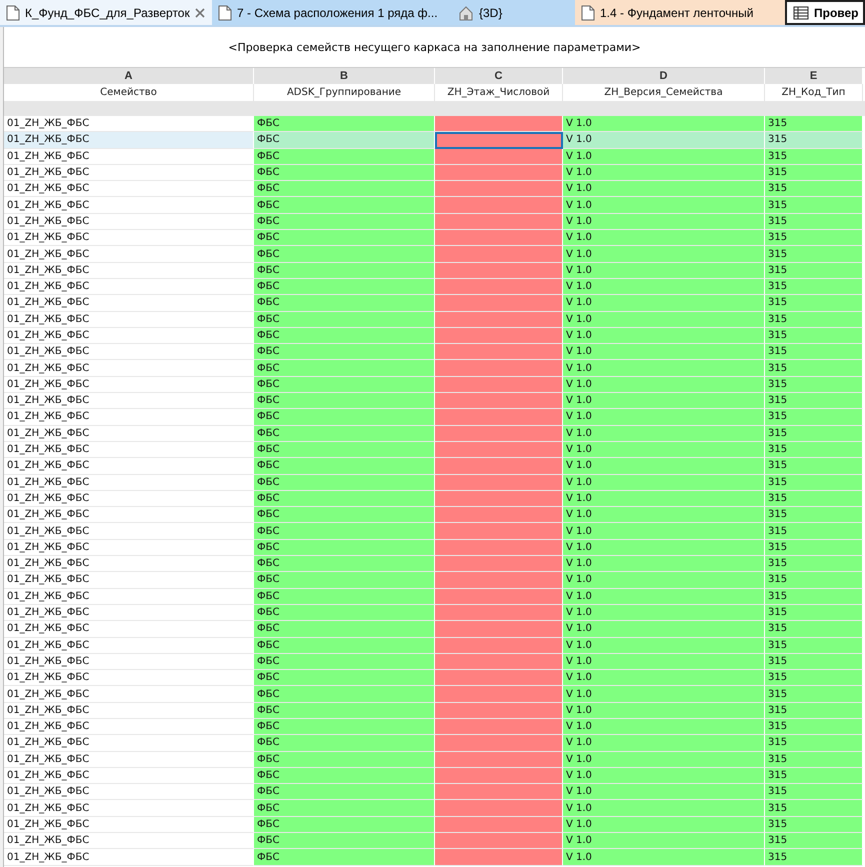  Describe the element at coordinates (499, 76) in the screenshot. I see `column-letter: C` at that location.